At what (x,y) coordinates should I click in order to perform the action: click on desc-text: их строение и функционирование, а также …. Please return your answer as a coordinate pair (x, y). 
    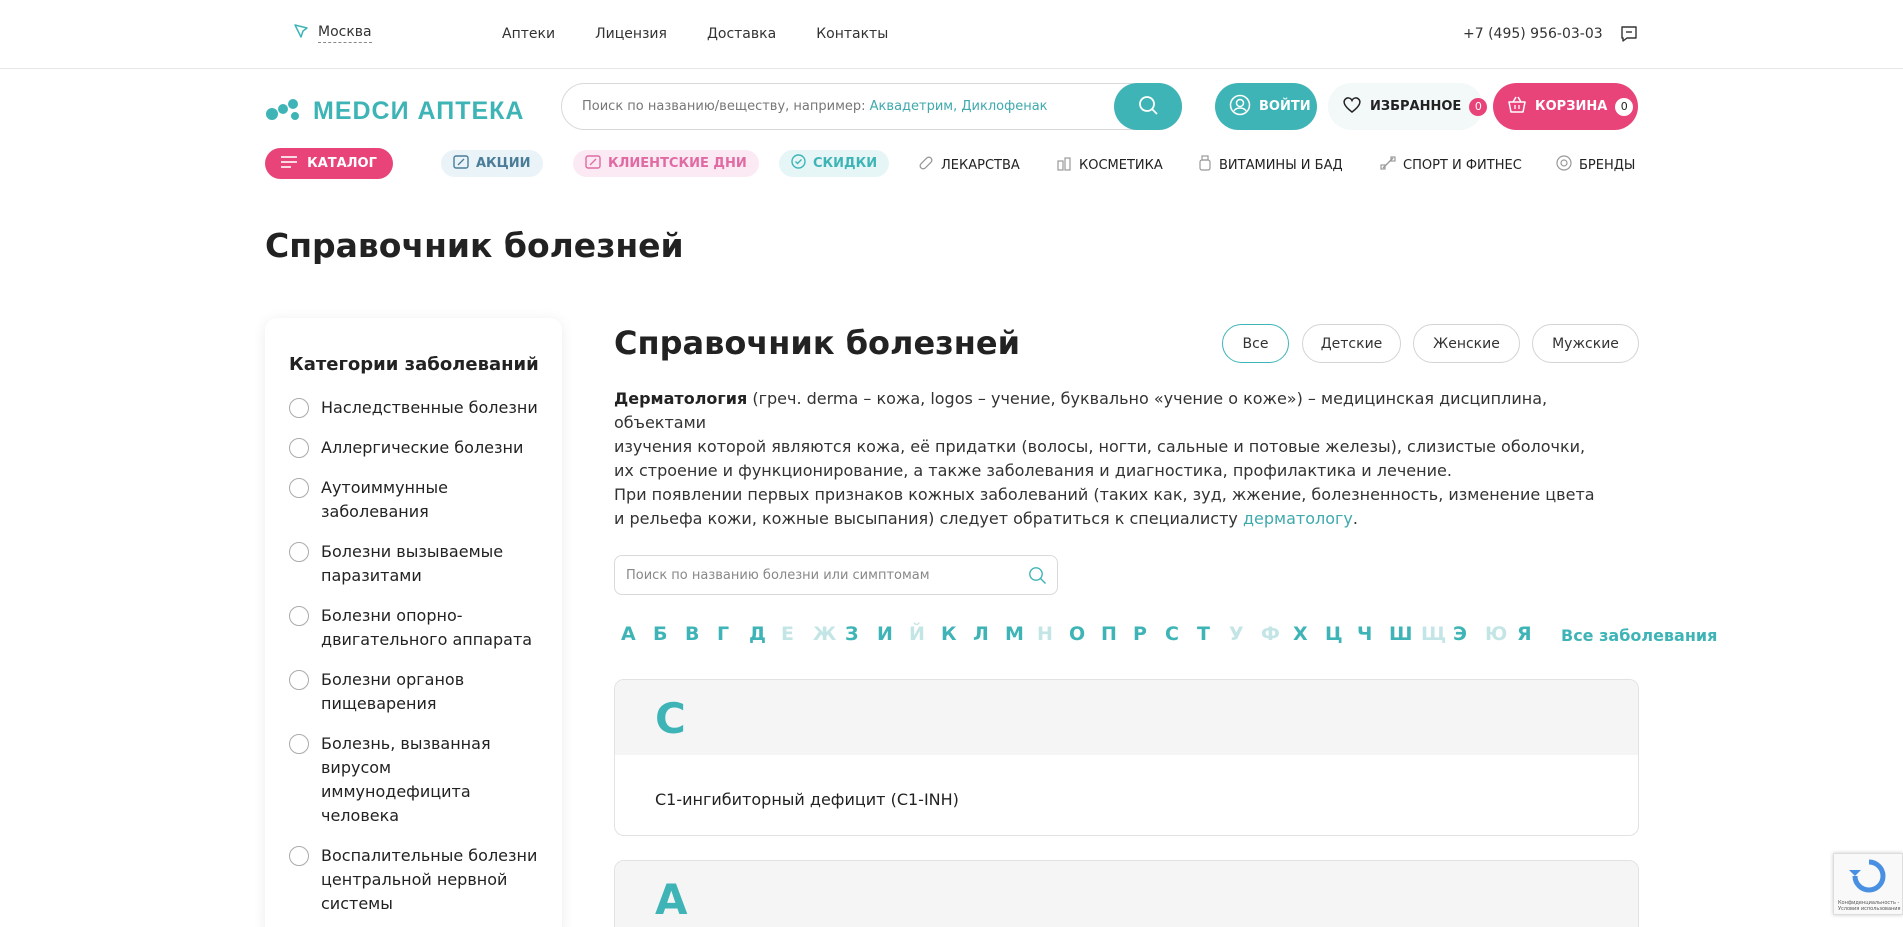
    Looking at the image, I should click on (1033, 470).